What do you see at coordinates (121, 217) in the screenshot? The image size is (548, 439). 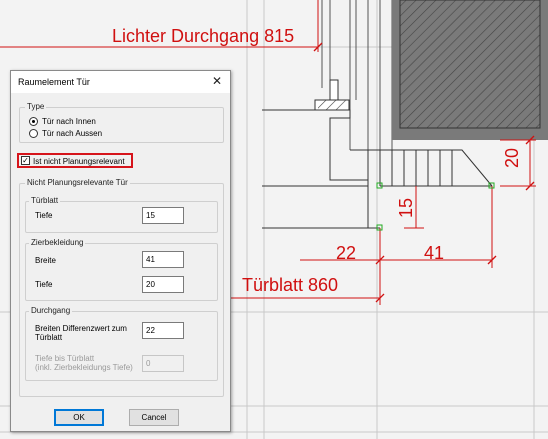 I see `tuerblatt-group` at bounding box center [121, 217].